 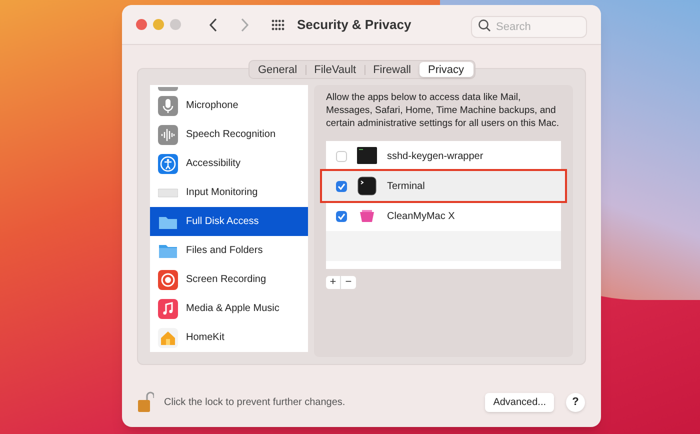 What do you see at coordinates (229, 221) in the screenshot?
I see `sidebar-item: Full Disk Access` at bounding box center [229, 221].